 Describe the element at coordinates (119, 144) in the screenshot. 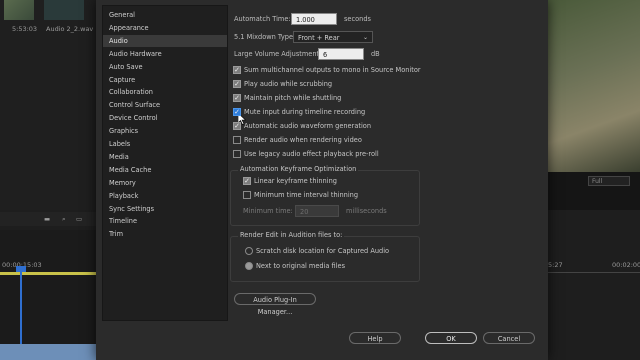

I see `category-item-labels: Labels` at that location.